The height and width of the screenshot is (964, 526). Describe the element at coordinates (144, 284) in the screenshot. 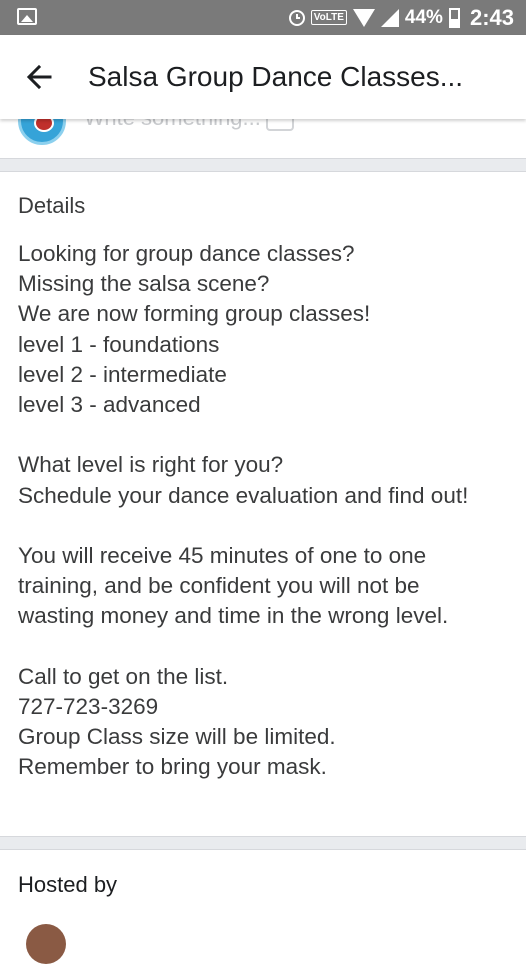

I see `details-line: Missing the salsa scene?` at that location.